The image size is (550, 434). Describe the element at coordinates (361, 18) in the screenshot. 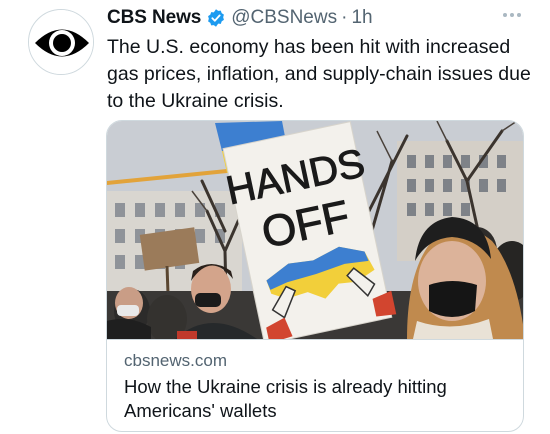

I see `tweet-timestamp: 1h` at that location.